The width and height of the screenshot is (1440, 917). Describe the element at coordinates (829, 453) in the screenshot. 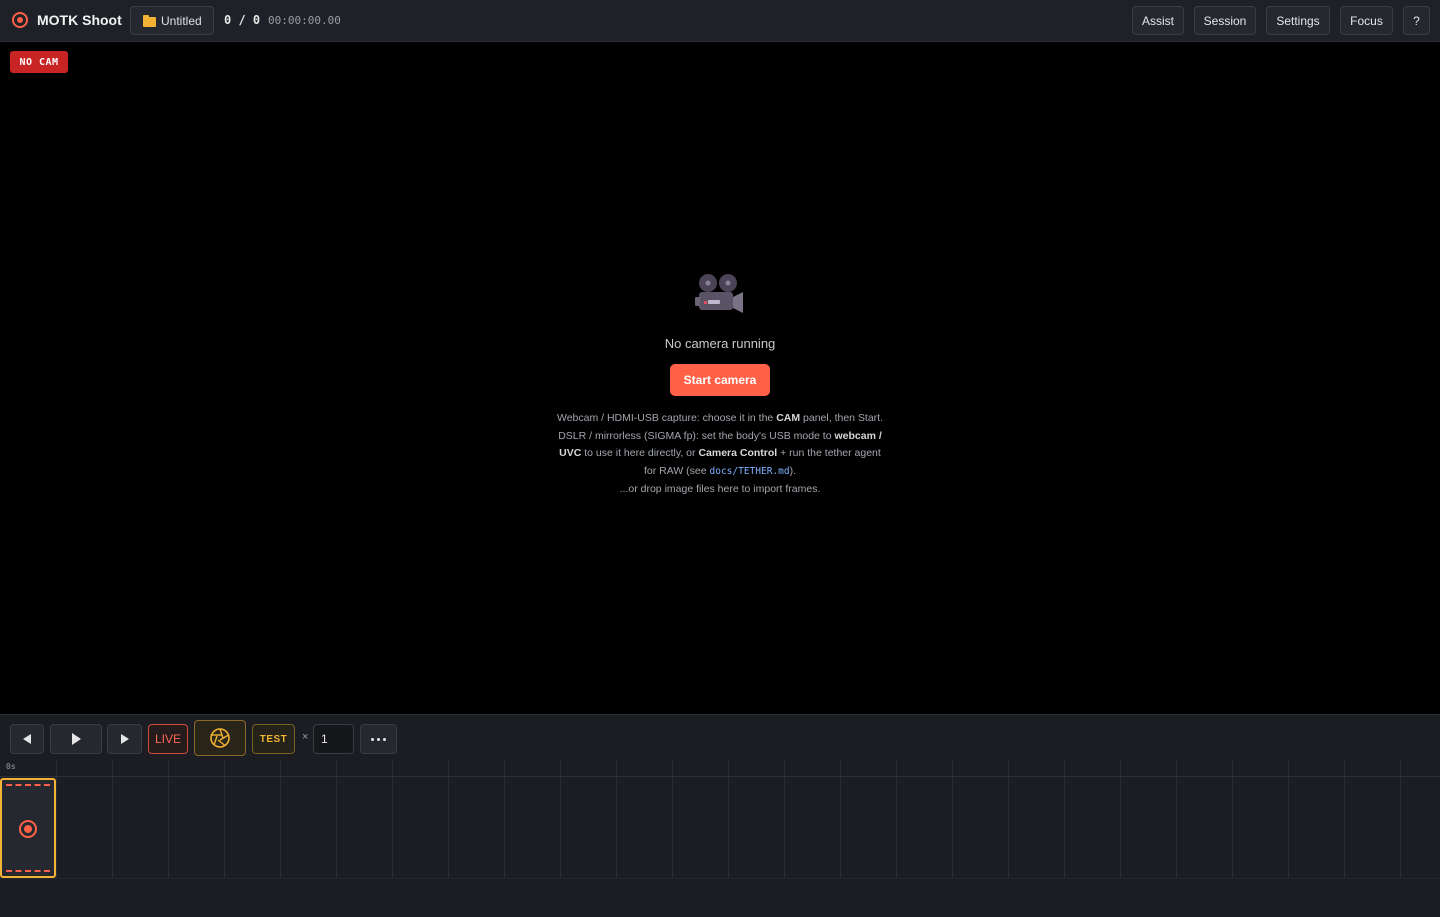

I see `help-text: + run the tether agent` at that location.